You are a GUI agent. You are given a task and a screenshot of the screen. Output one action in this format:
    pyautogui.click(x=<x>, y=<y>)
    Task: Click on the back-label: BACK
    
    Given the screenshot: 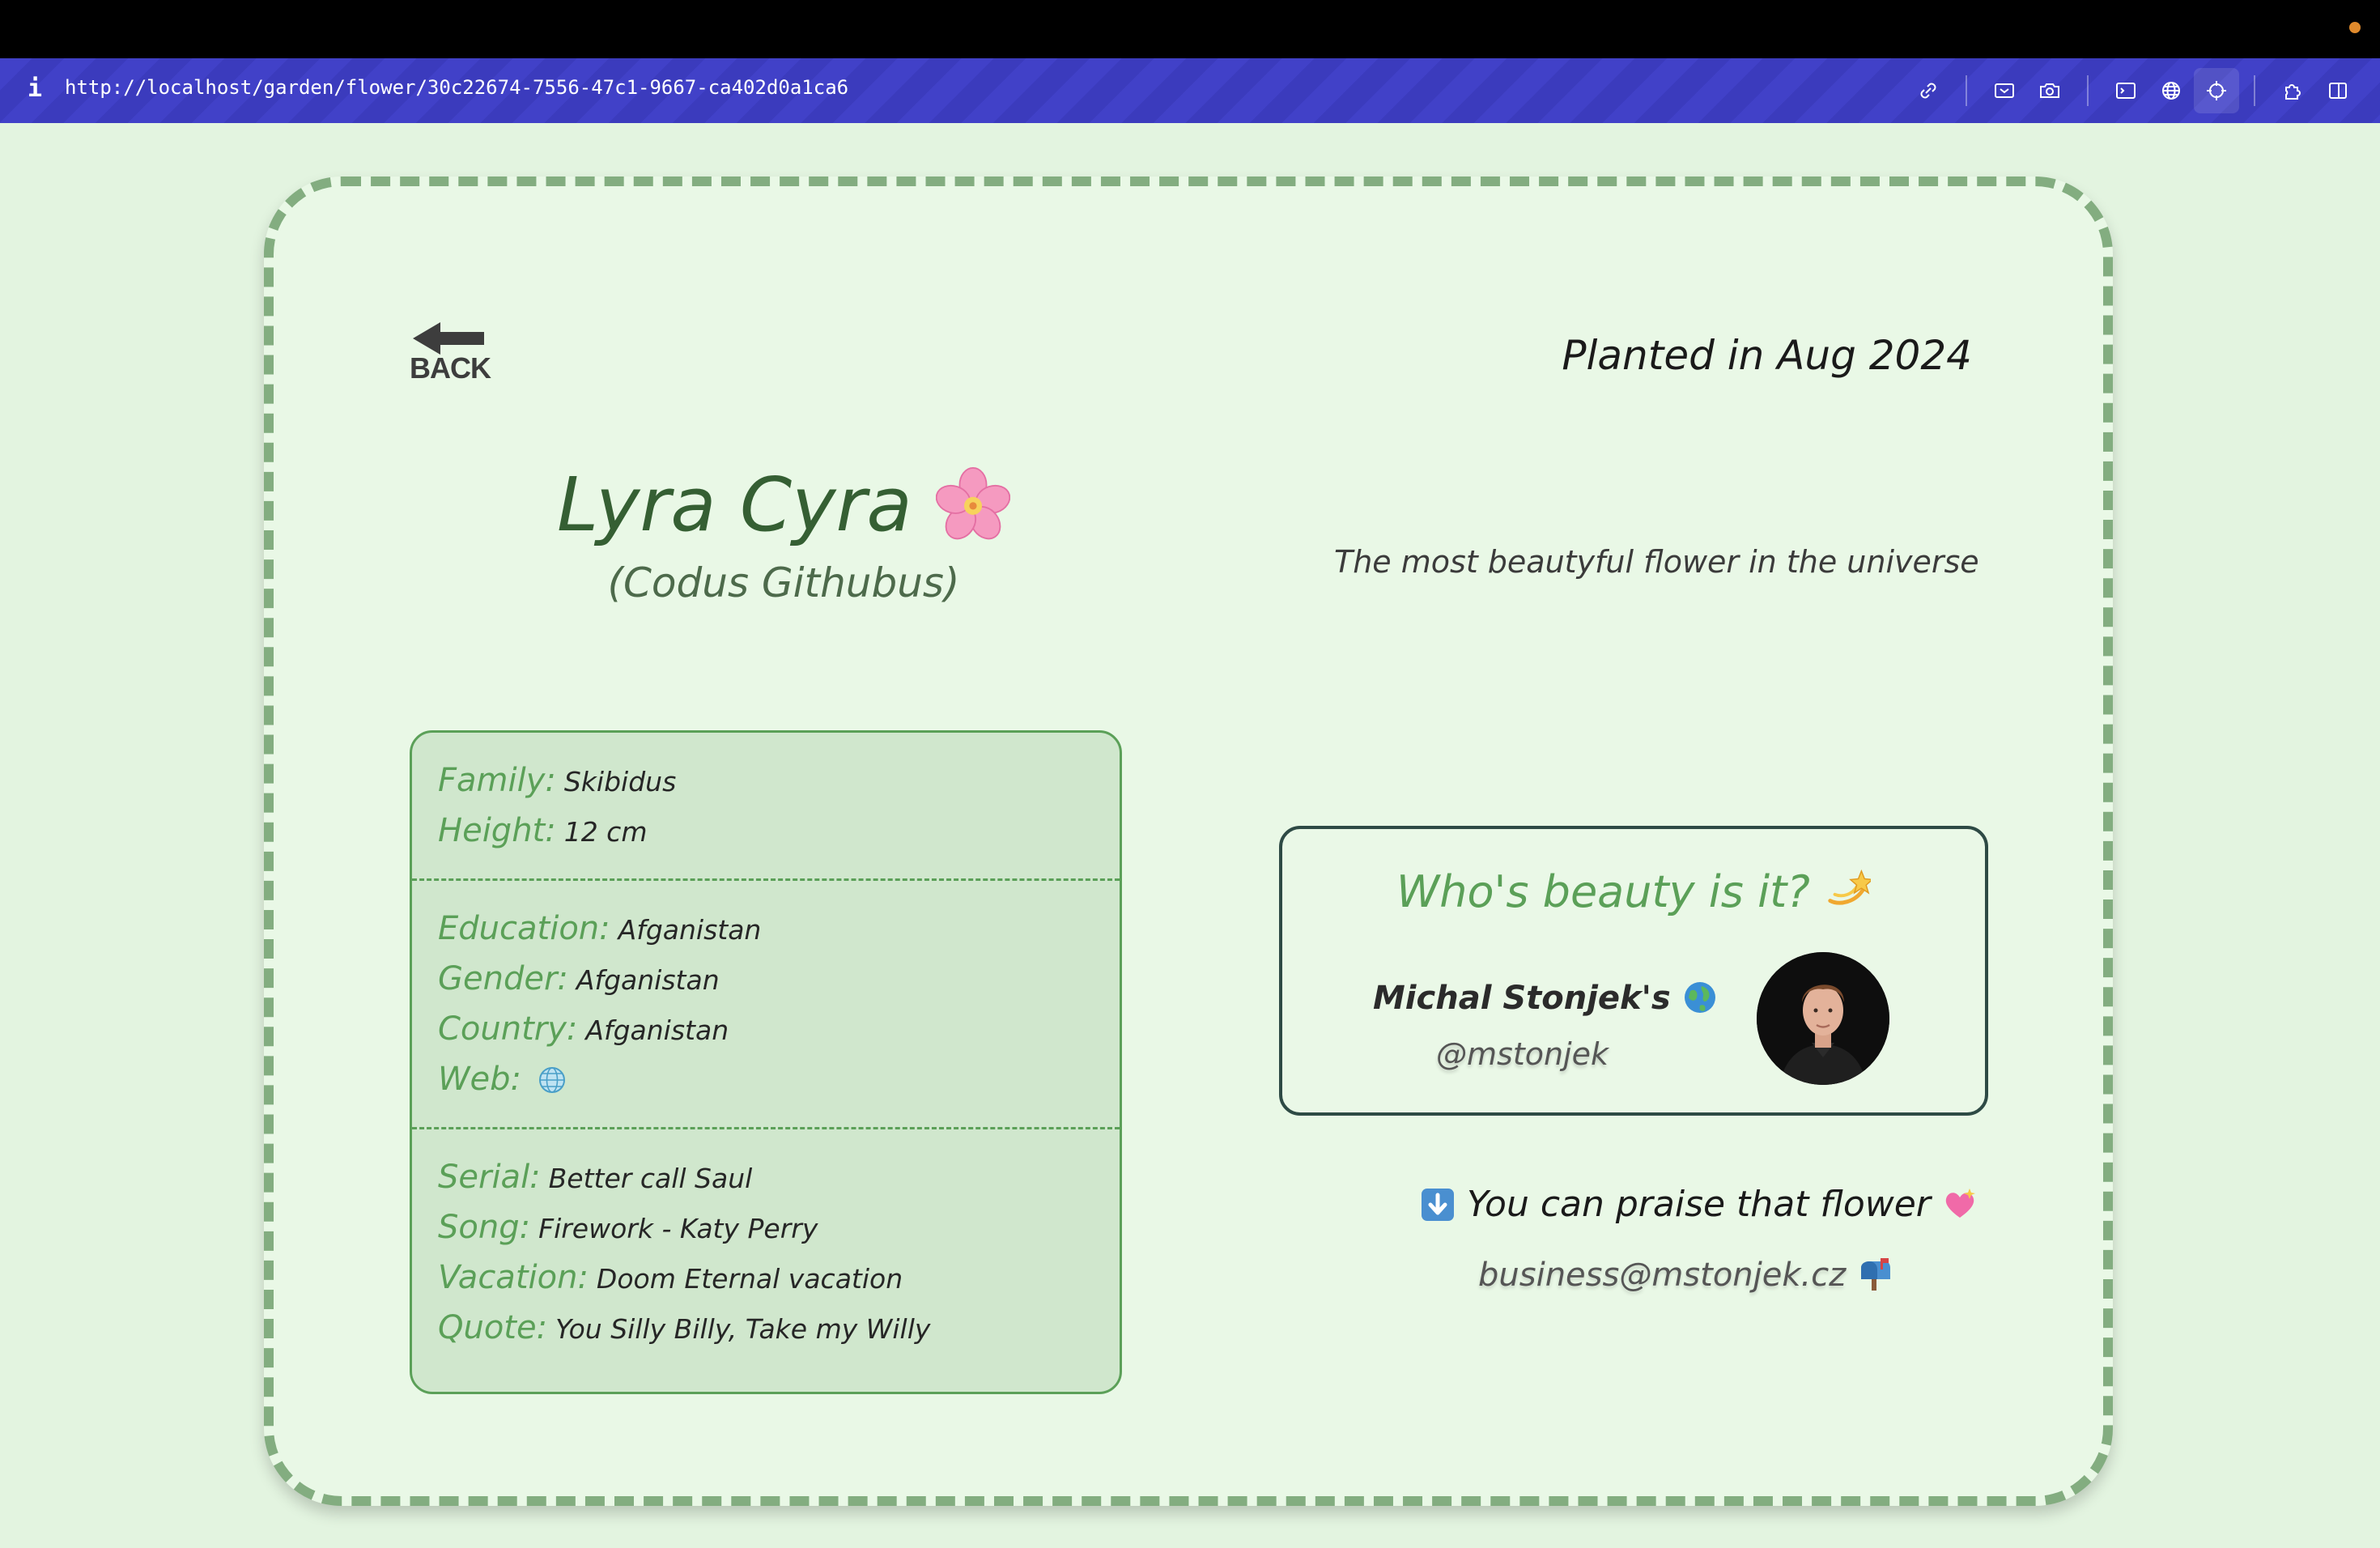 What is the action you would take?
    pyautogui.click(x=450, y=368)
    